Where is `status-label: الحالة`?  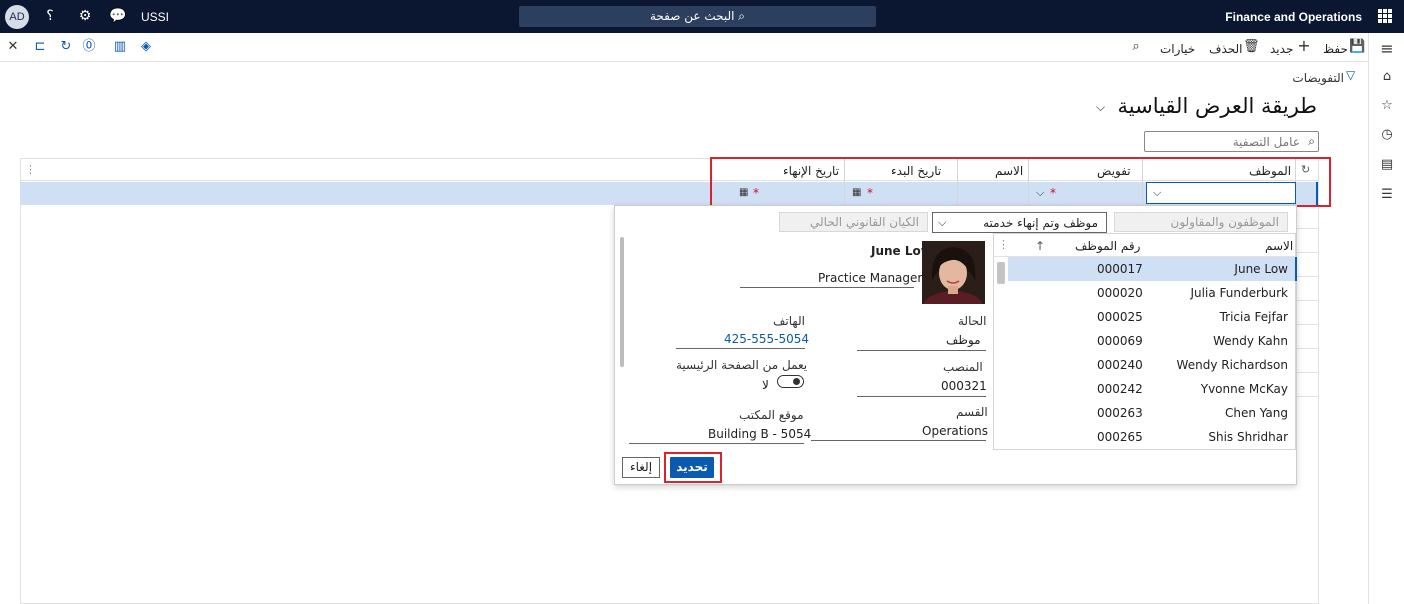 status-label: الحالة is located at coordinates (972, 321).